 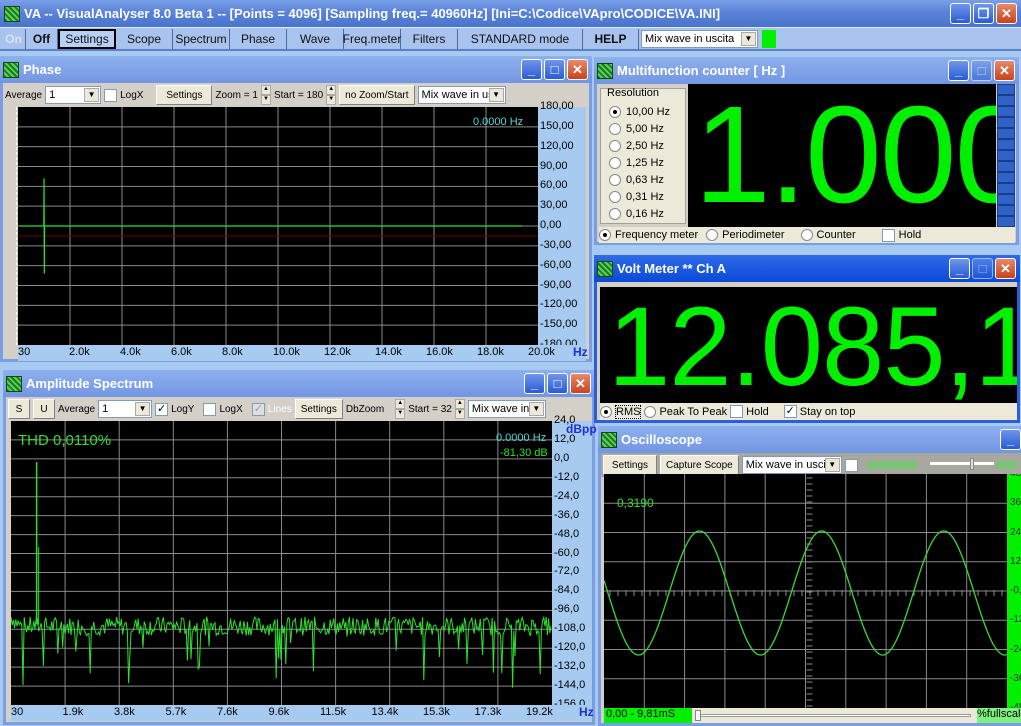 What do you see at coordinates (461, 95) in the screenshot?
I see `phase-source-select: Mix wave in usci ▼` at bounding box center [461, 95].